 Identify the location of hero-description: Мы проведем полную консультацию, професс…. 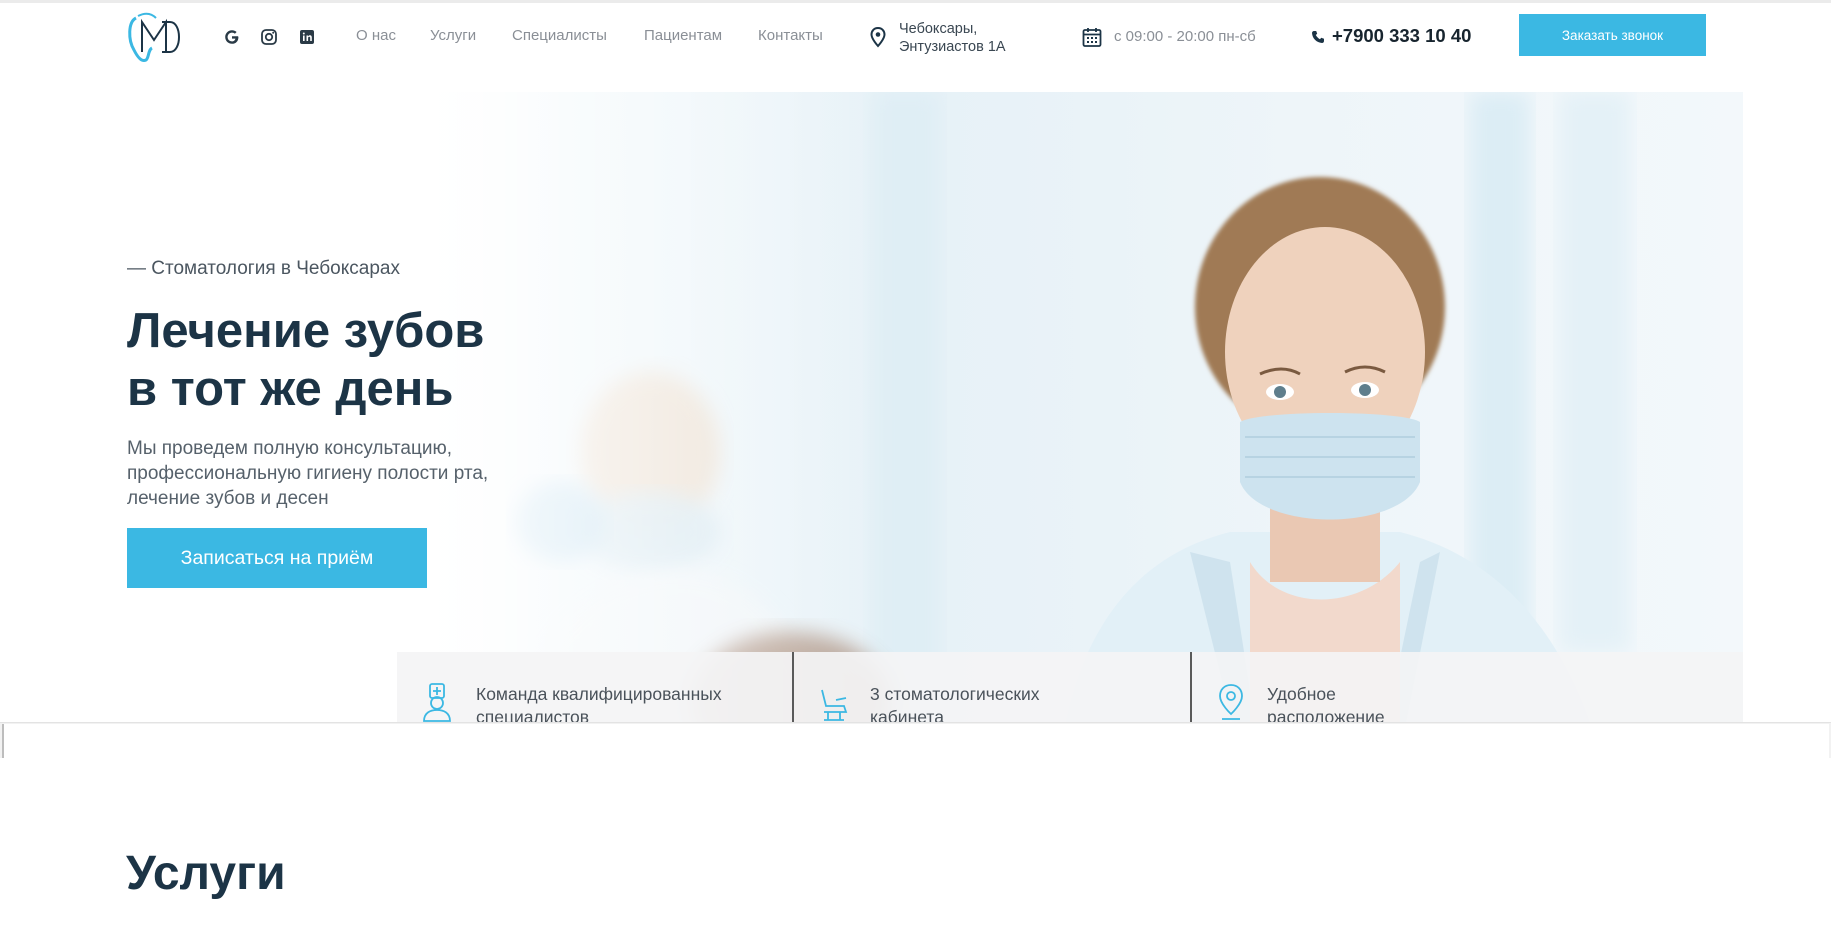
(308, 473).